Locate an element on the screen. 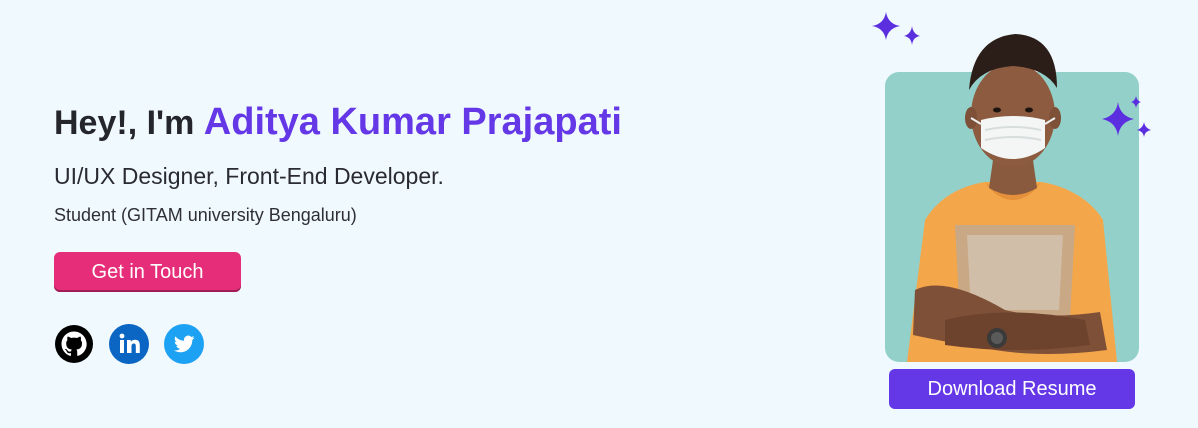 This screenshot has width=1198, height=428. github-link is located at coordinates (74, 344).